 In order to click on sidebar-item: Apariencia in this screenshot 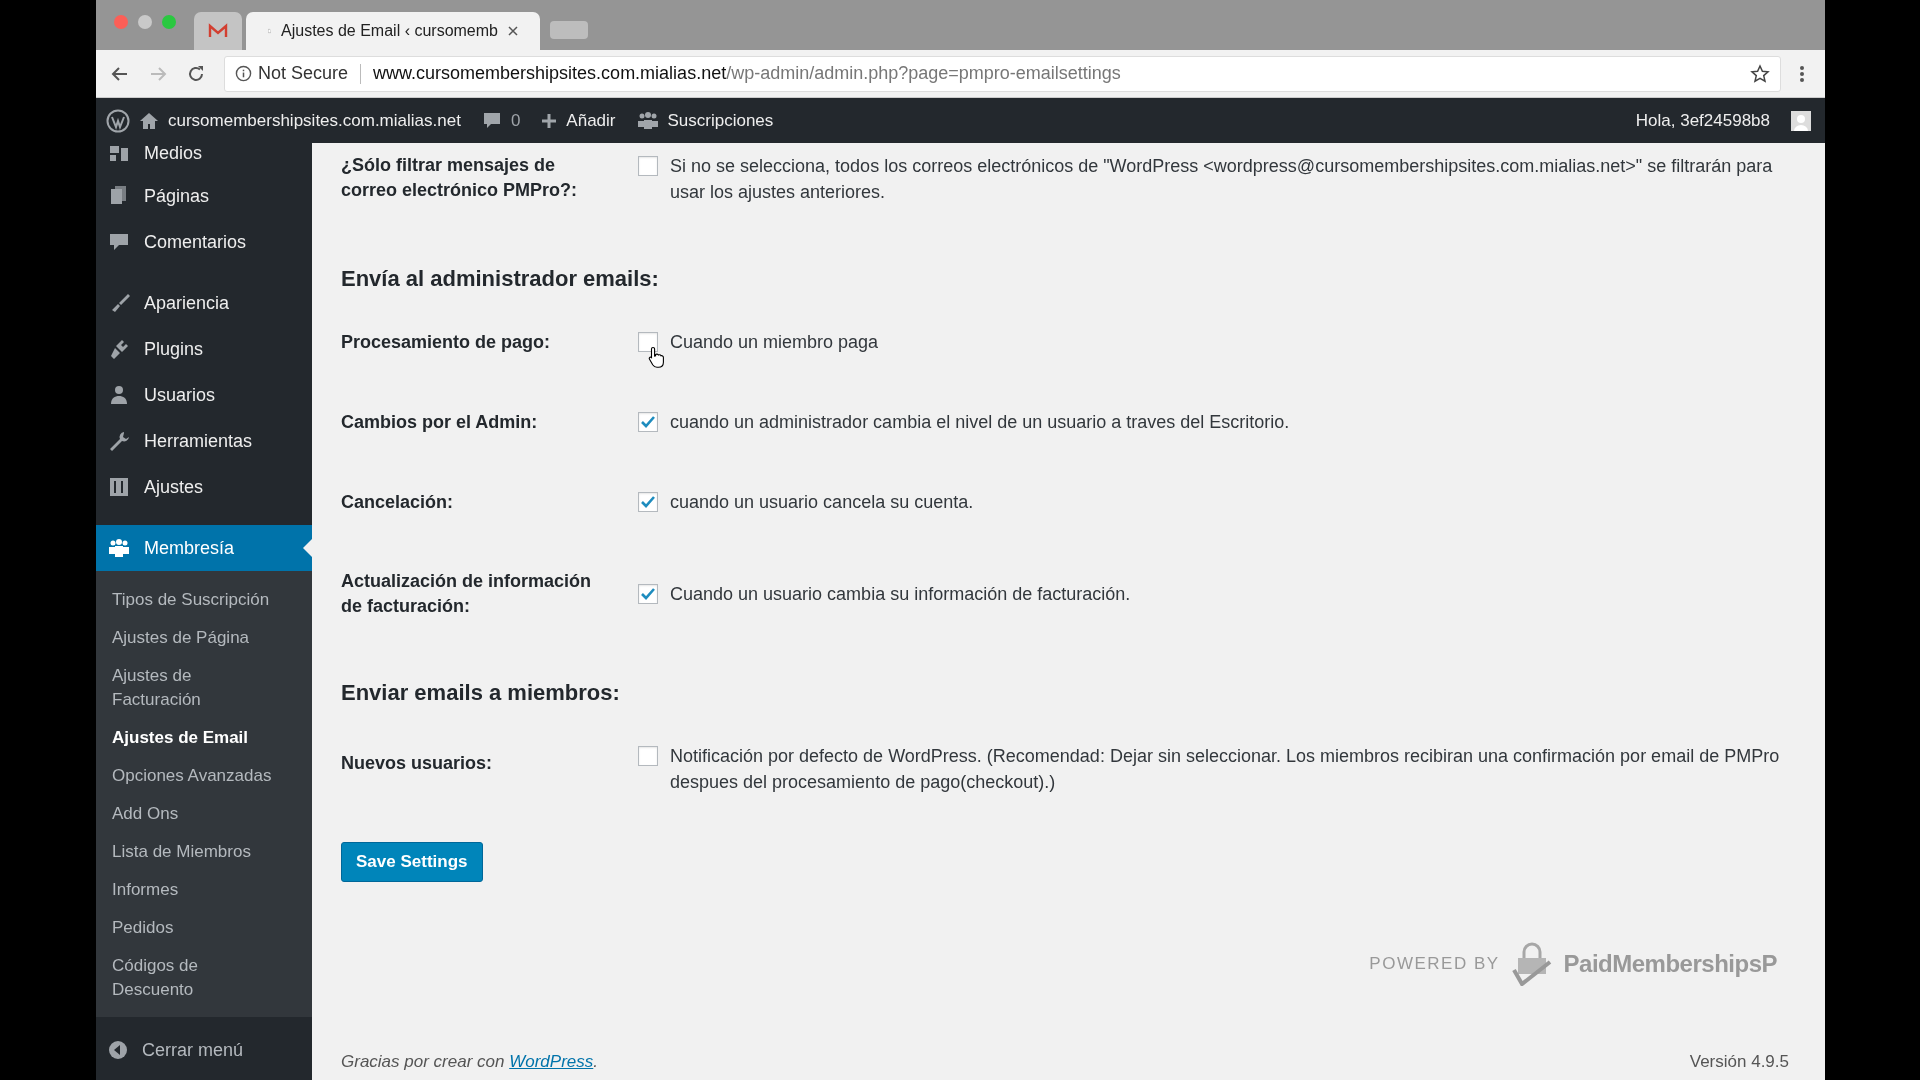, I will do `click(204, 303)`.